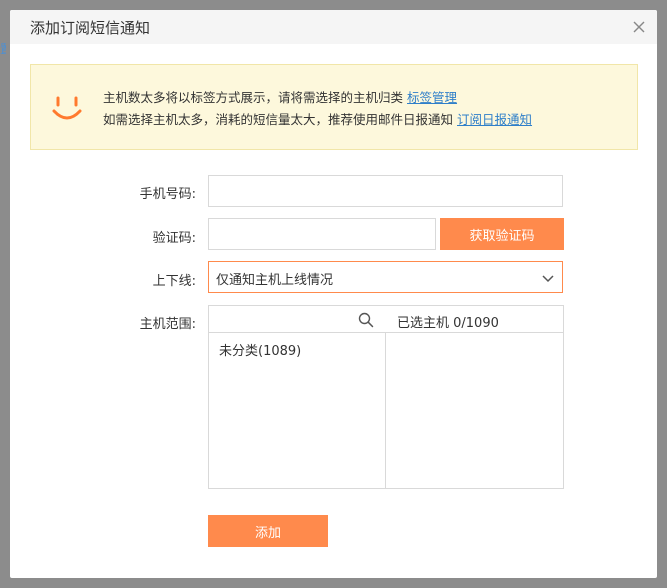 This screenshot has width=667, height=588. Describe the element at coordinates (278, 119) in the screenshot. I see `notice-line-2-text: 如需选择主机太多，消耗的短信量太大，推荐使用邮件日报通知` at that location.